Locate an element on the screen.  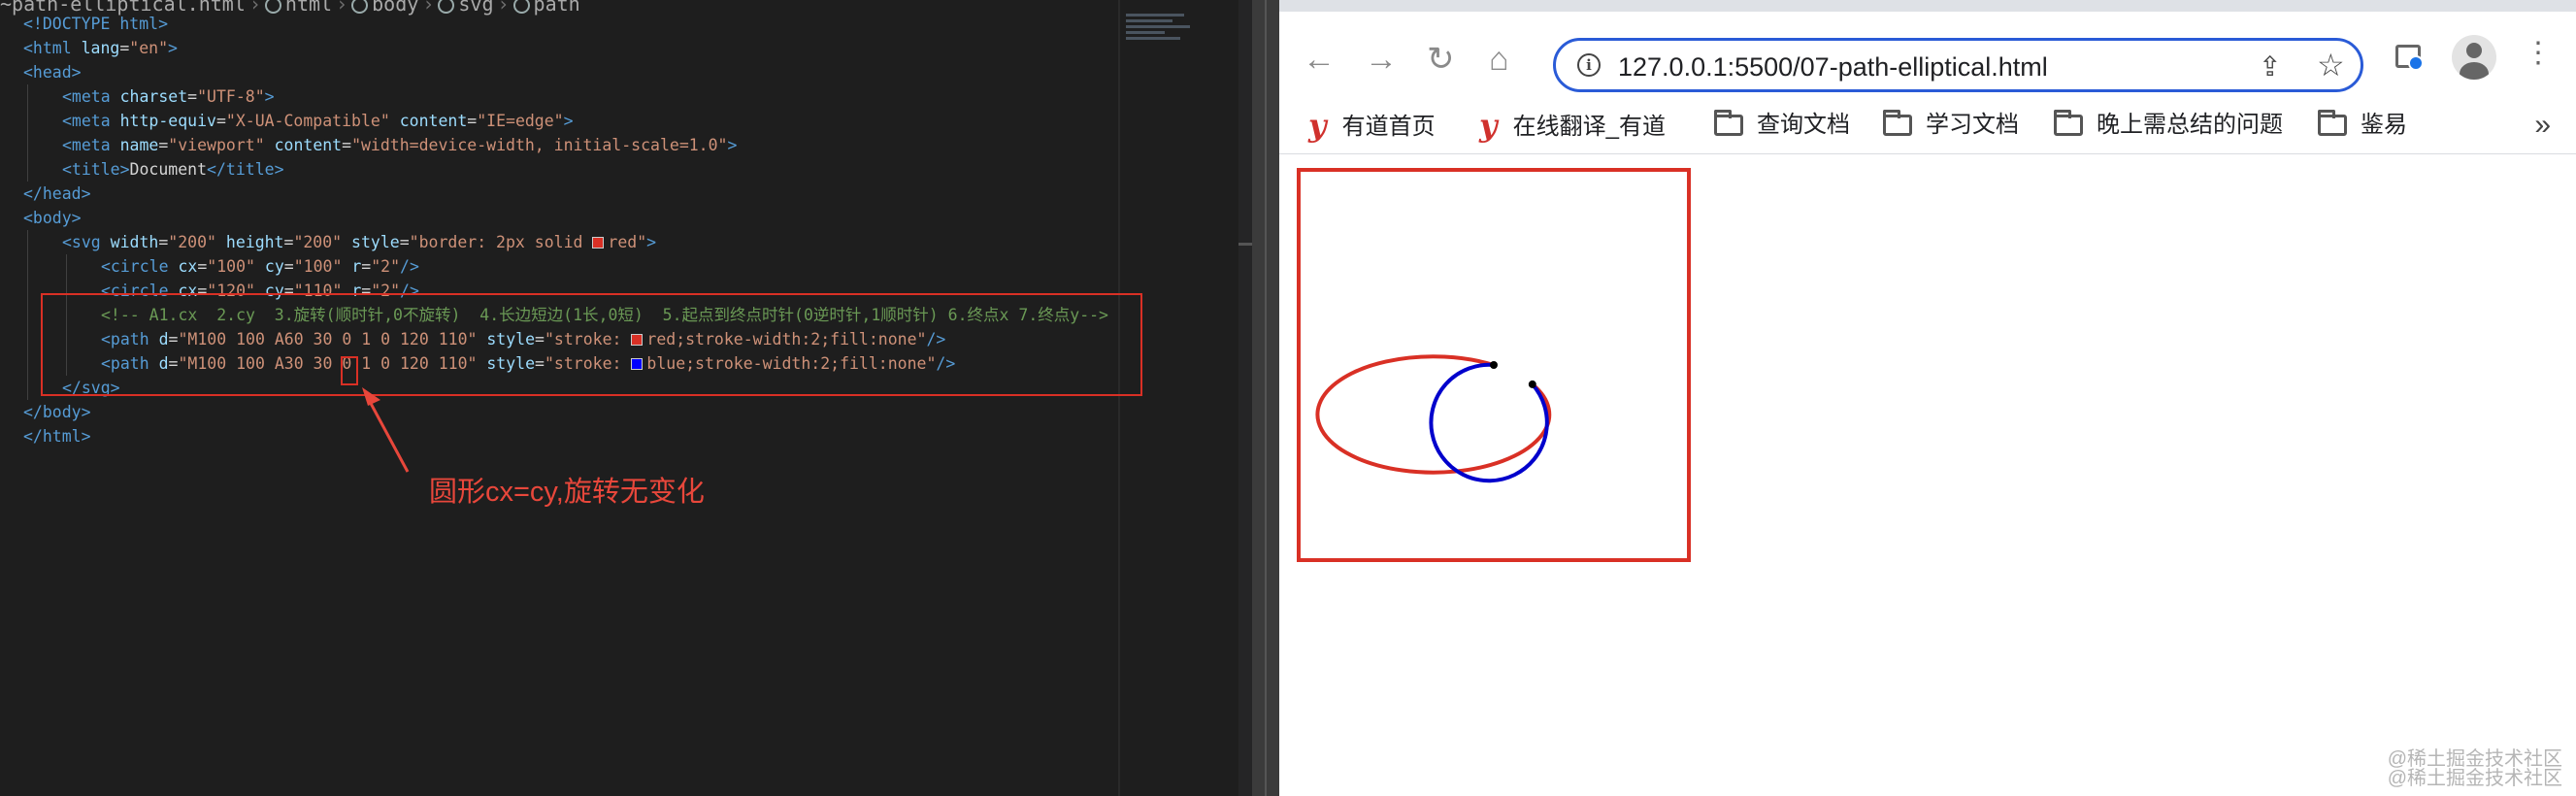
bookmarks-bar: y 有道首页 y 在线翻译_有道 查询文档 学习文档 晚上需总结的问题 鉴易 » is located at coordinates (1927, 125).